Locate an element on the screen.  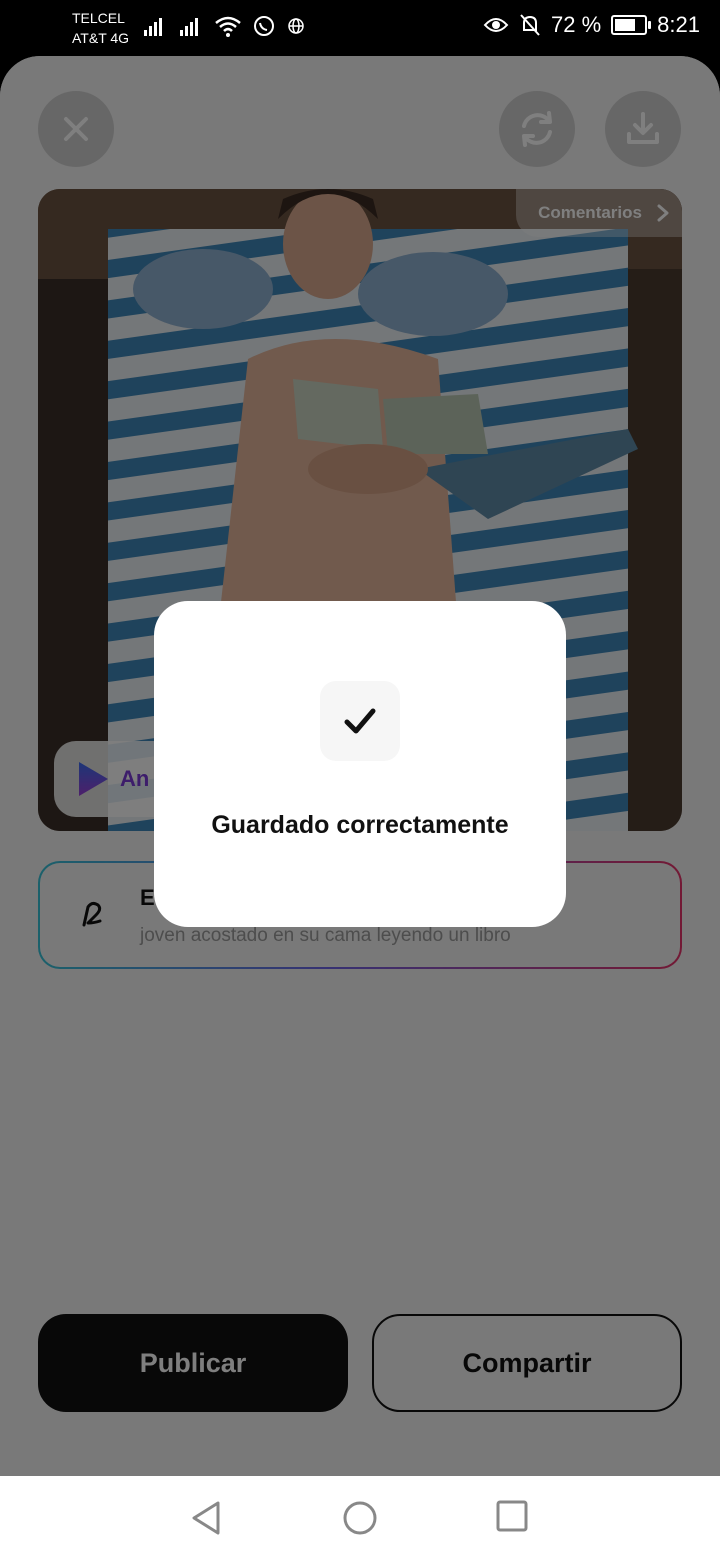
check-container is located at coordinates (360, 721).